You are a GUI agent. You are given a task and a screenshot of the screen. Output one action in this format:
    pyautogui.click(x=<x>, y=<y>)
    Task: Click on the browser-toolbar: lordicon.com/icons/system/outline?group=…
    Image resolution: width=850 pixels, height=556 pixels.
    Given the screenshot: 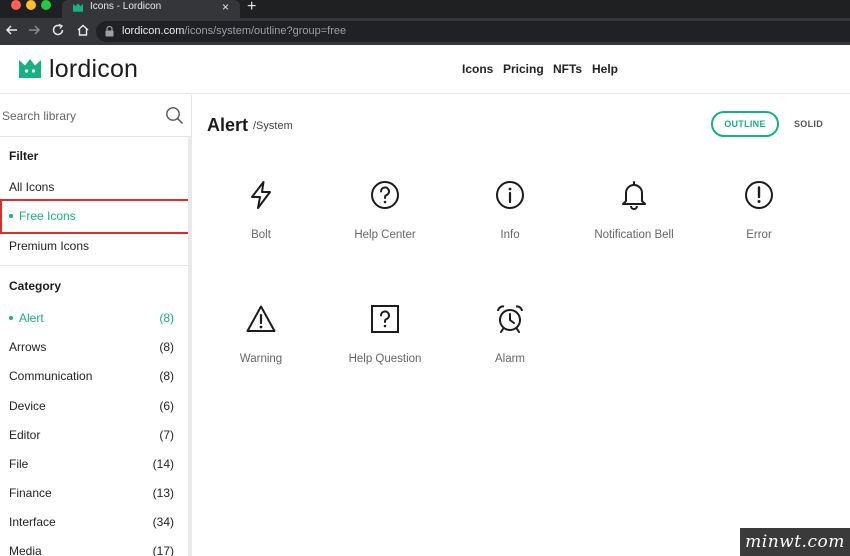 What is the action you would take?
    pyautogui.click(x=425, y=31)
    